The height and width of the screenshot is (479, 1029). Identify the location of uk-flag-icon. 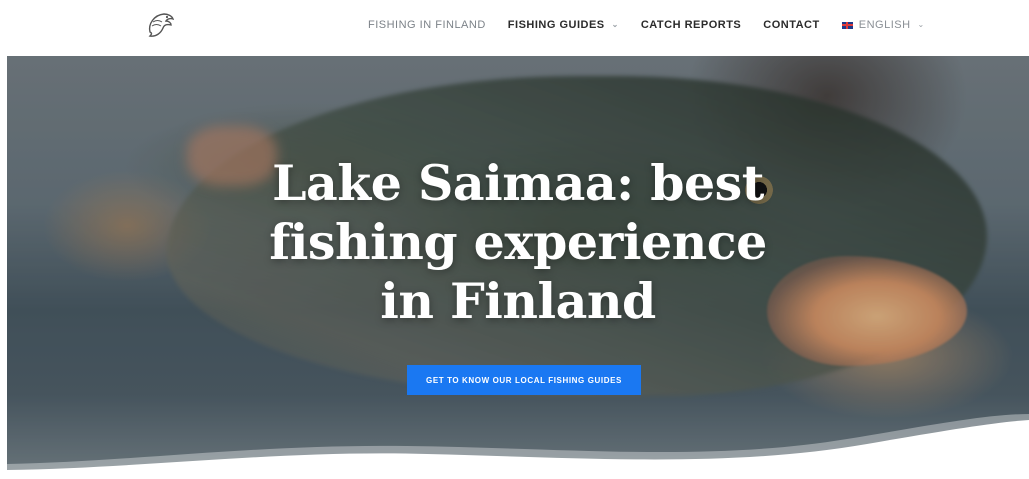
(847, 25).